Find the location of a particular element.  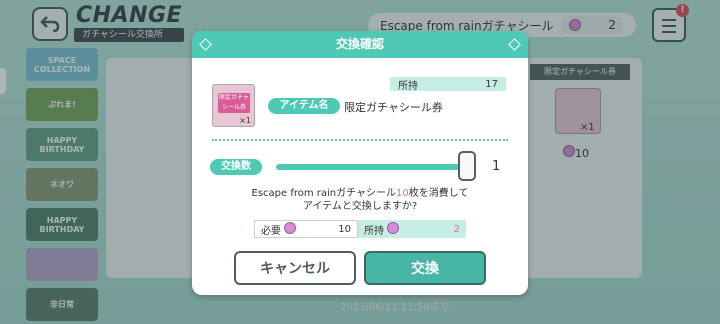

quantity-slider-track is located at coordinates (371, 167).